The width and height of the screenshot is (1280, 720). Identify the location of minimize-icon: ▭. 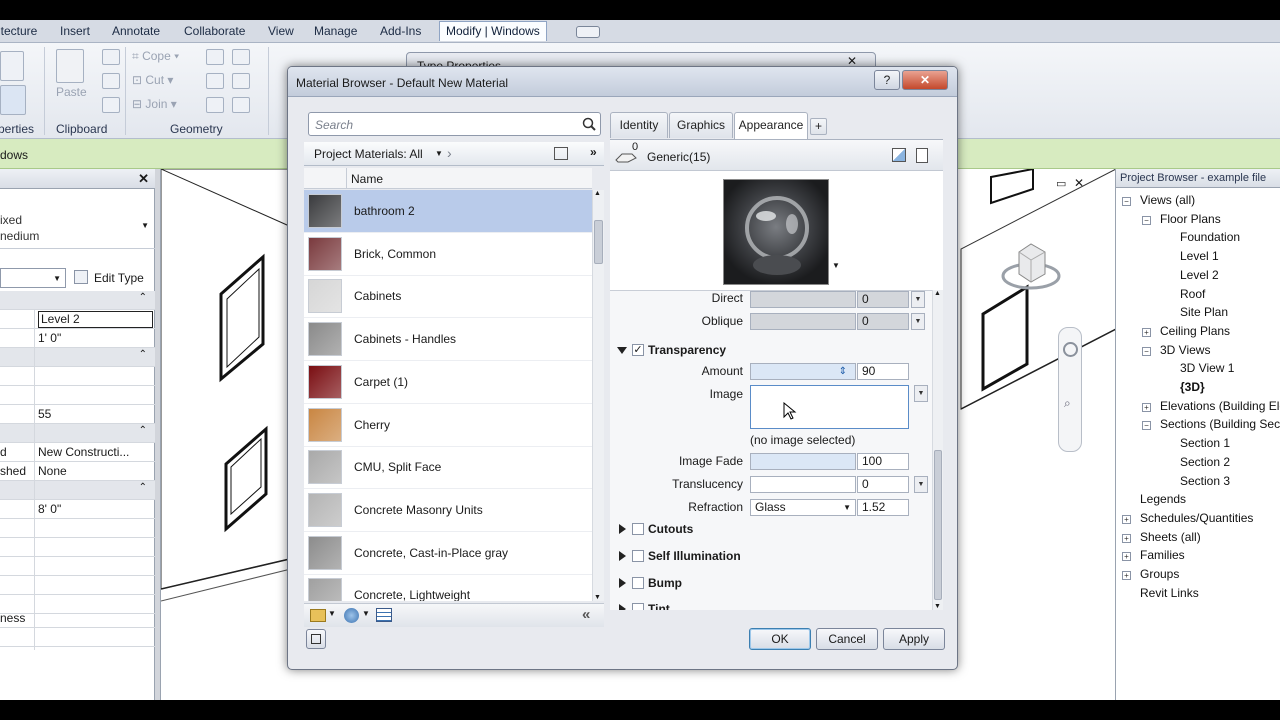
(1061, 183).